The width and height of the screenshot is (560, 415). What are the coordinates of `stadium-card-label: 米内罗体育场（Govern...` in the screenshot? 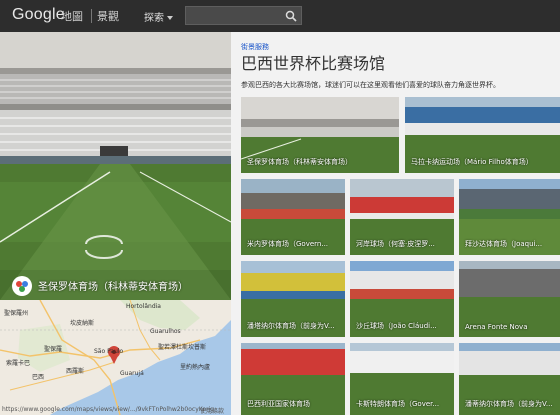 It's located at (288, 244).